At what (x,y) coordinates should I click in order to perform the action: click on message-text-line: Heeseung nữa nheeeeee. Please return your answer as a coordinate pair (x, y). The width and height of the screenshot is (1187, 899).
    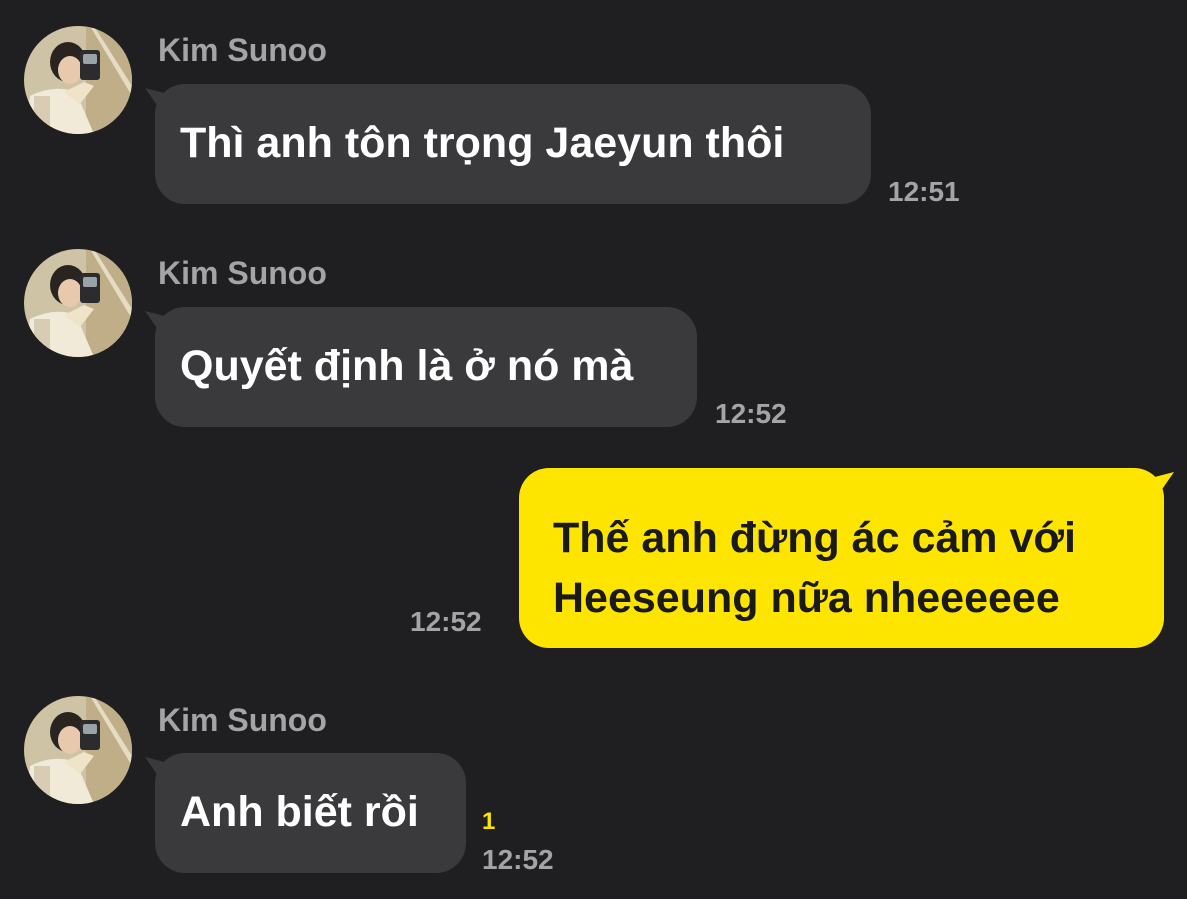
    Looking at the image, I should click on (806, 598).